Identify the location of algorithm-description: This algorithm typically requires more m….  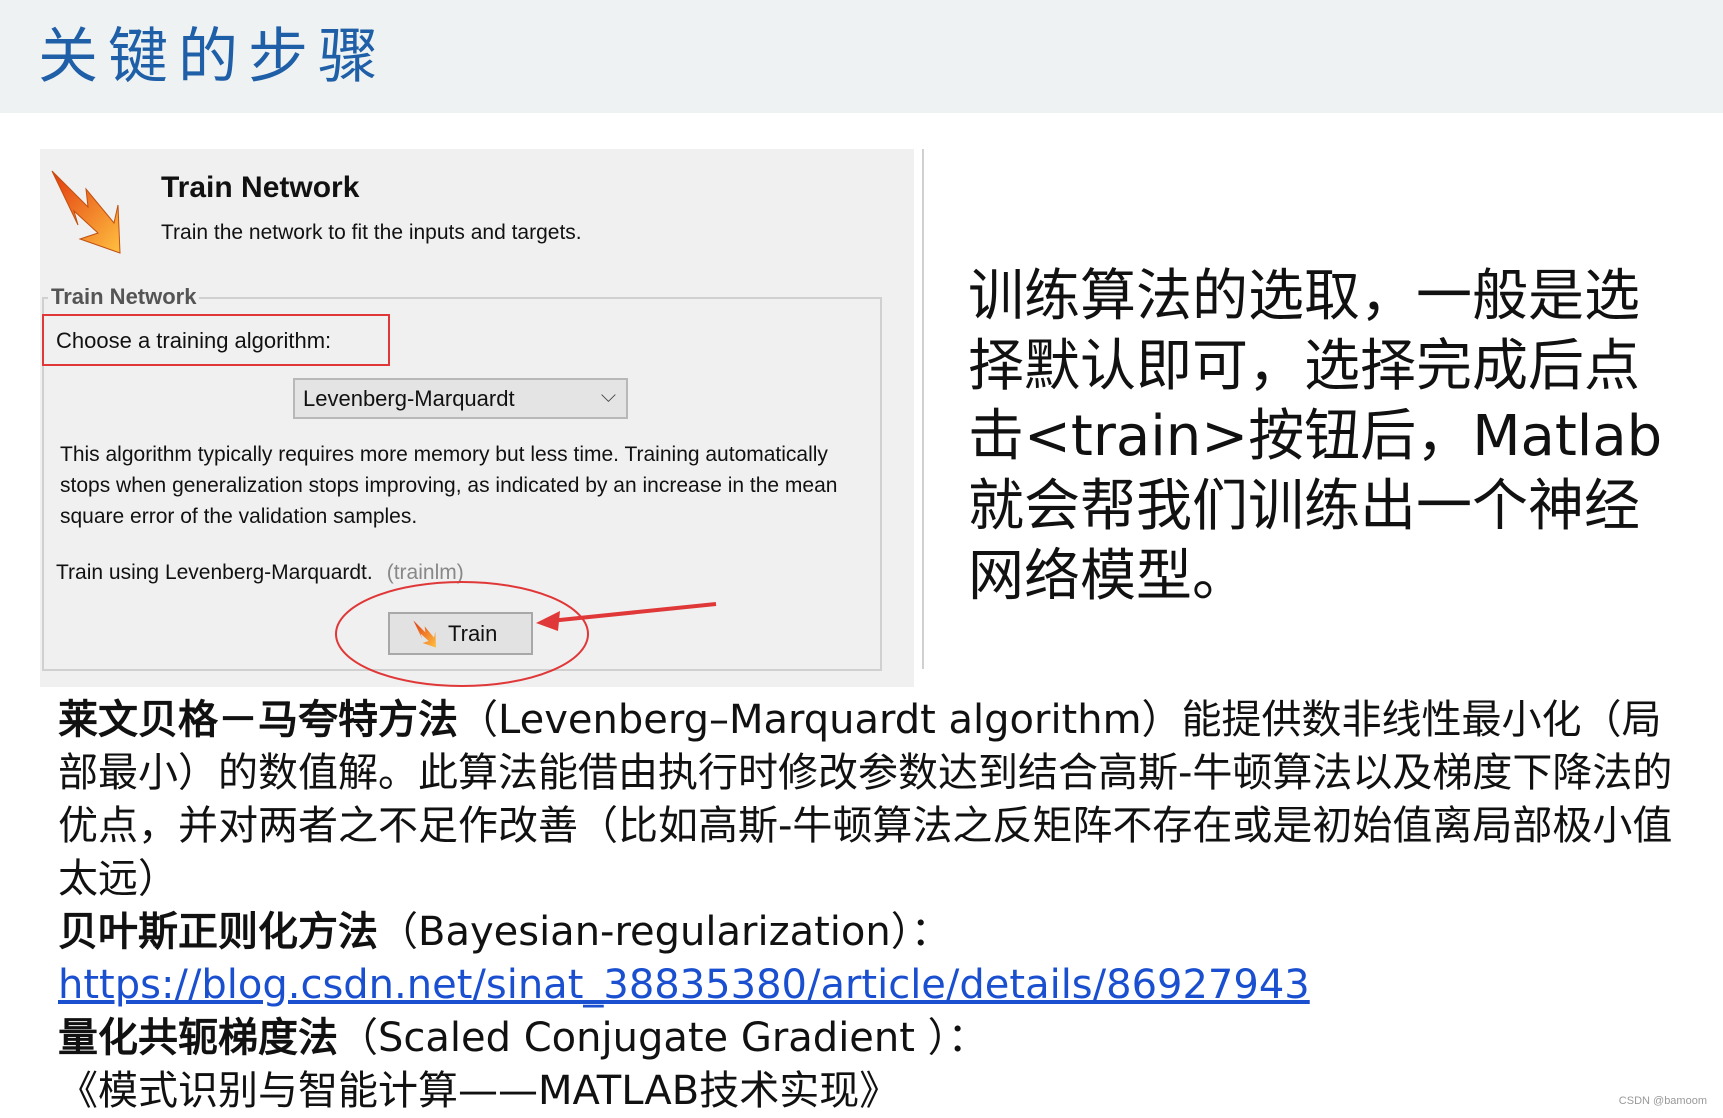
(449, 485).